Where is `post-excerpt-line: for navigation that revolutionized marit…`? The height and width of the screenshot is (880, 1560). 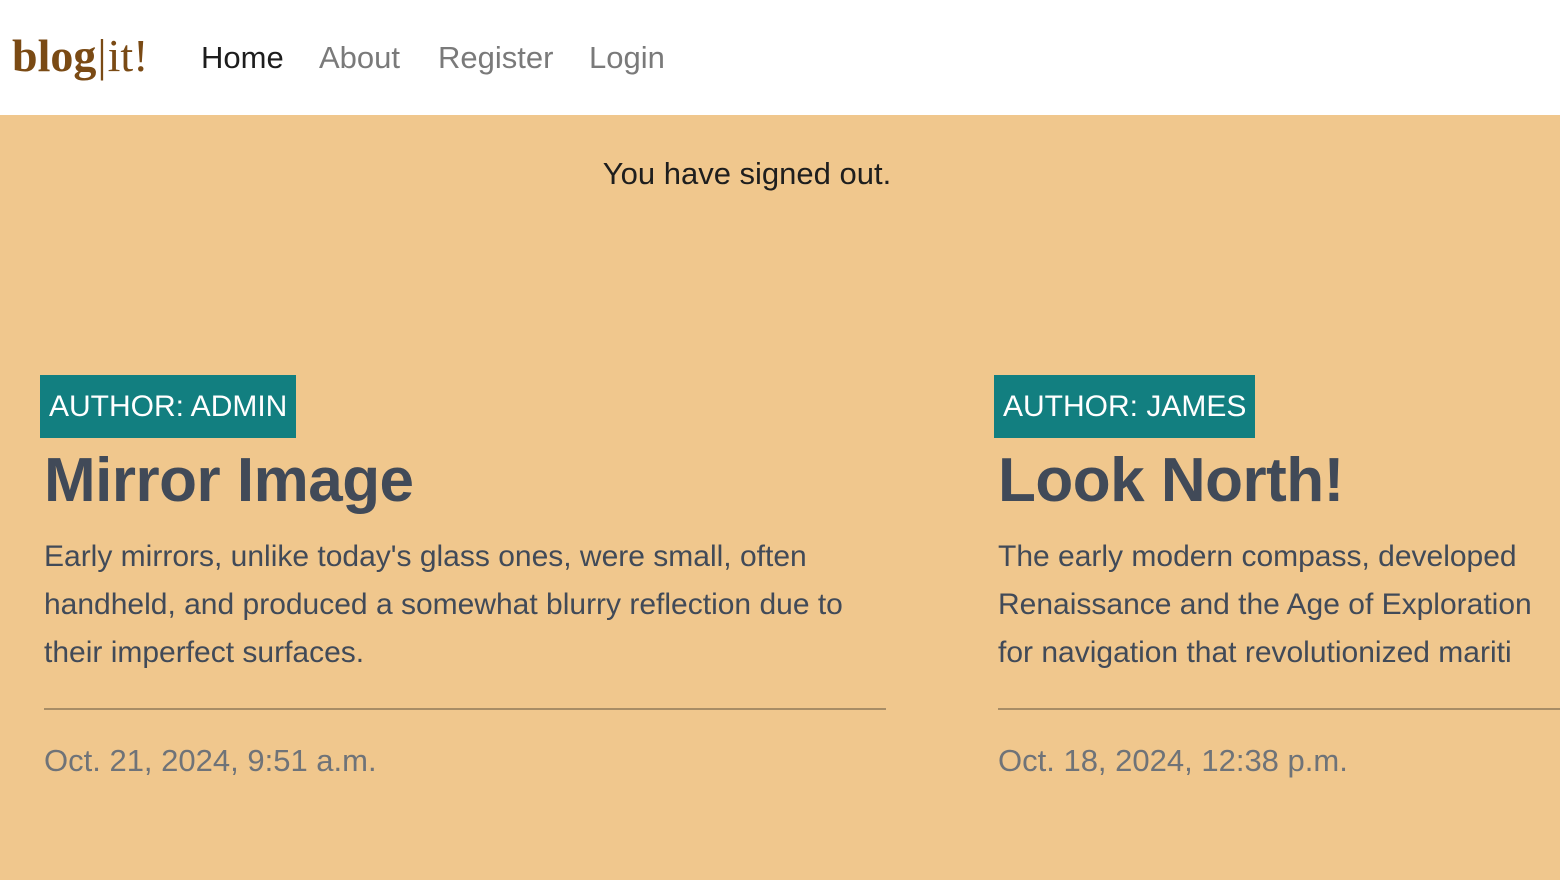
post-excerpt-line: for navigation that revolutionized marit… is located at coordinates (1255, 652).